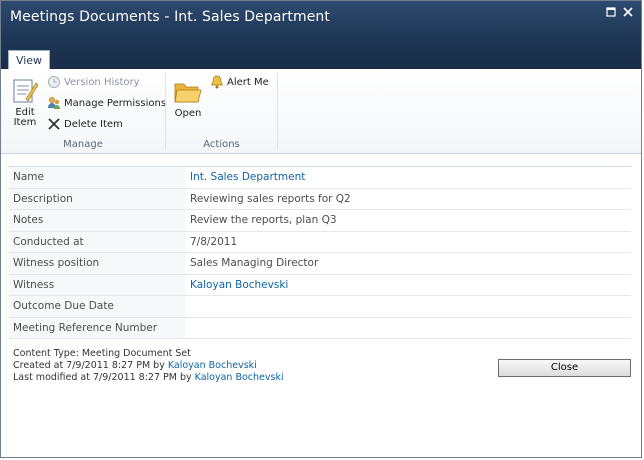 This screenshot has height=460, width=644. I want to click on field-value: 7/8/2011, so click(214, 241).